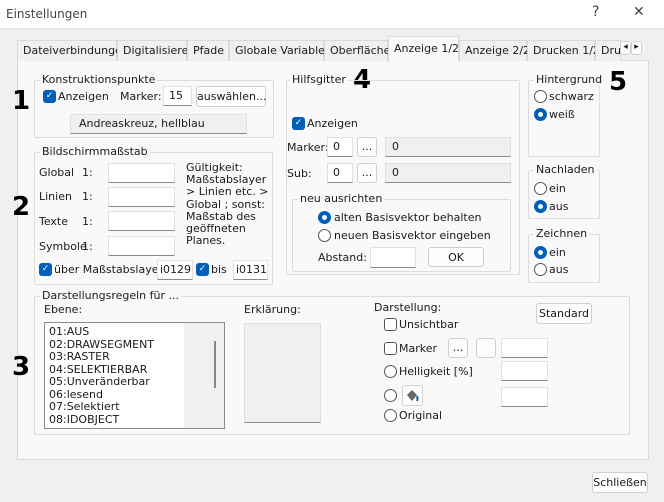 The width and height of the screenshot is (664, 502). I want to click on window-title: Einstellungen, so click(47, 14).